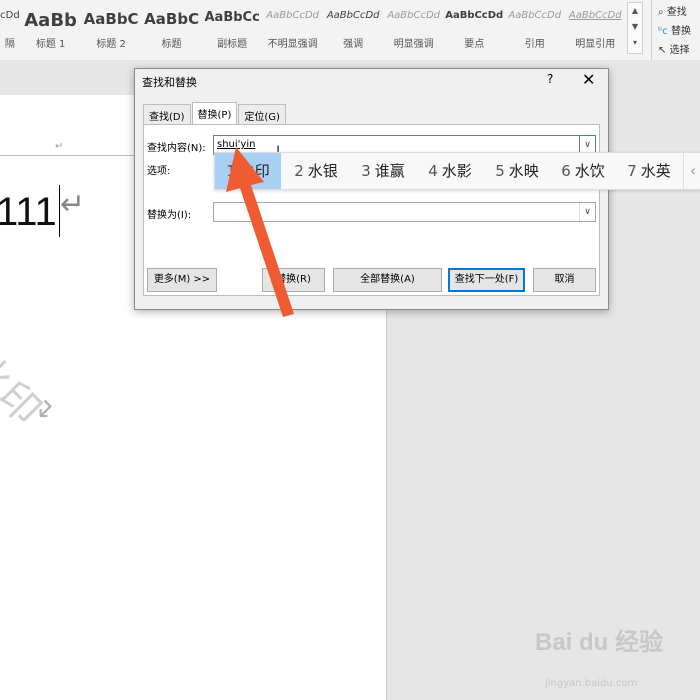 The height and width of the screenshot is (700, 700). I want to click on style-sample: AaBbCc, so click(232, 17).